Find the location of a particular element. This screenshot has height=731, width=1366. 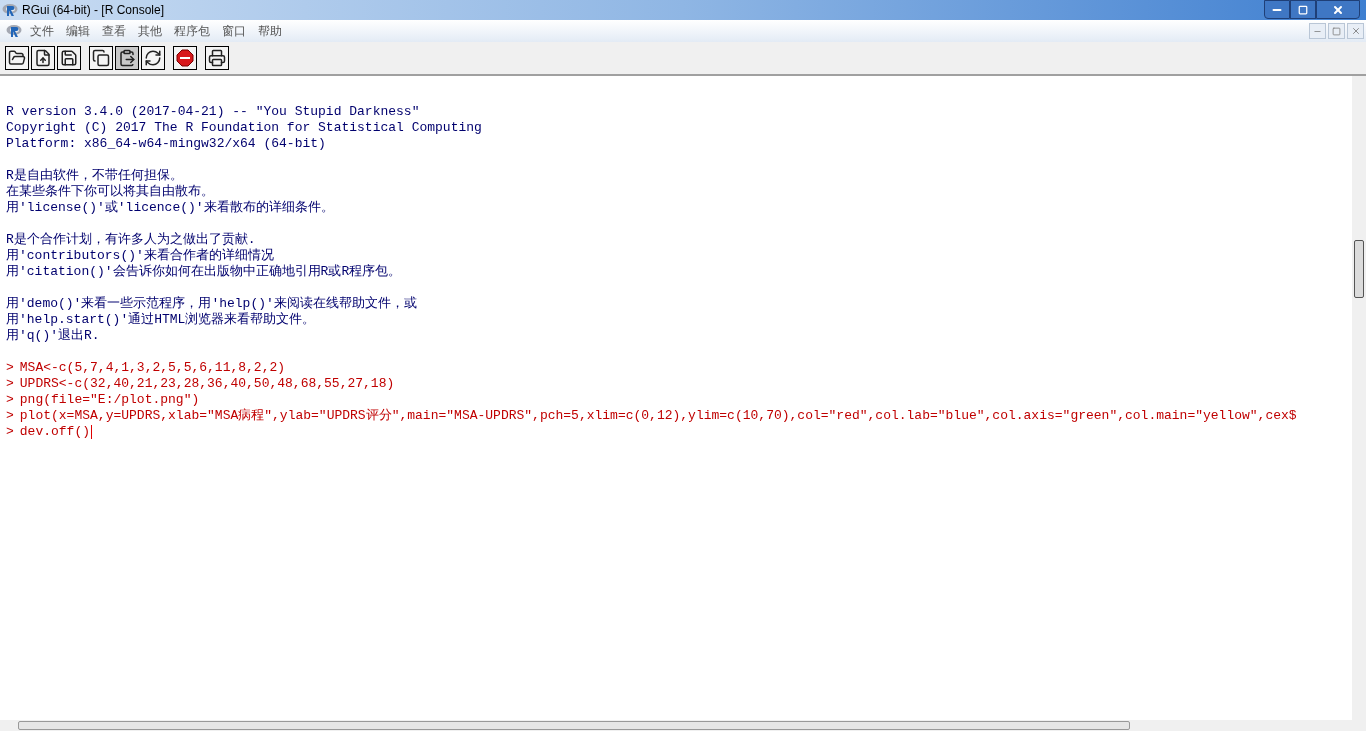

console-output-line: 在某些条件下你可以将其自由散布。 is located at coordinates (110, 191).